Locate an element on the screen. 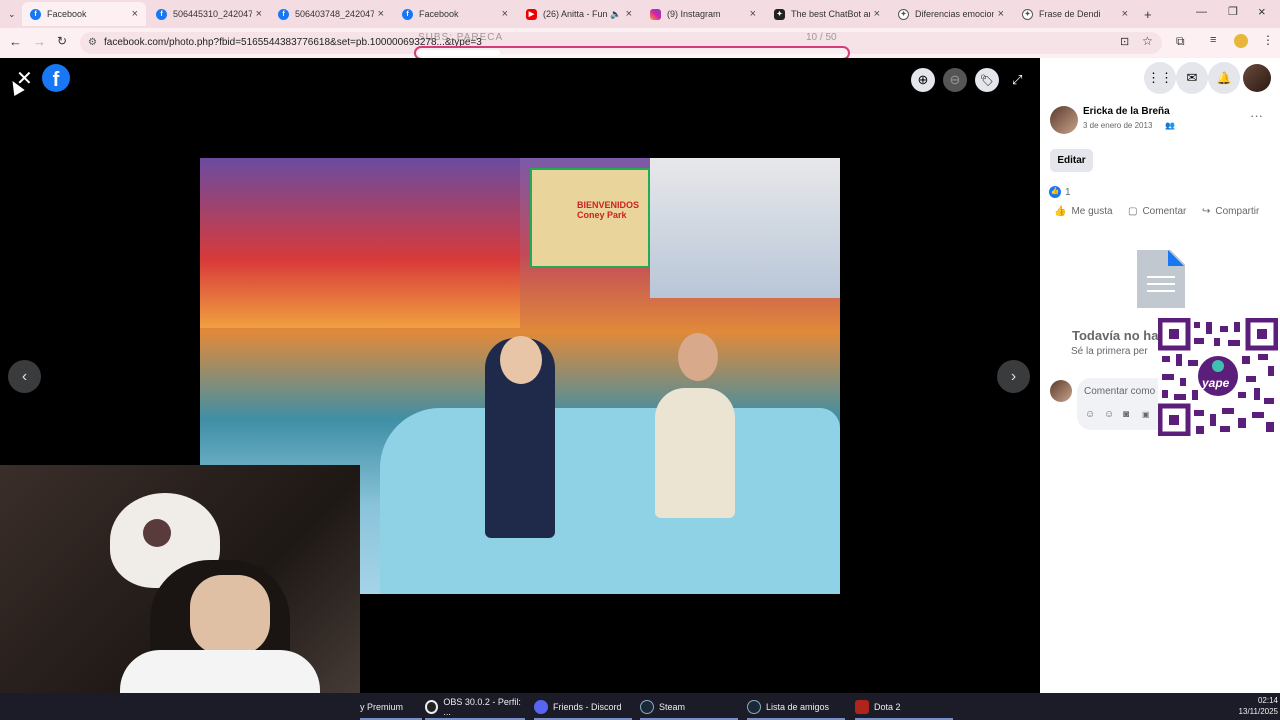  account-avatar is located at coordinates (1257, 78).